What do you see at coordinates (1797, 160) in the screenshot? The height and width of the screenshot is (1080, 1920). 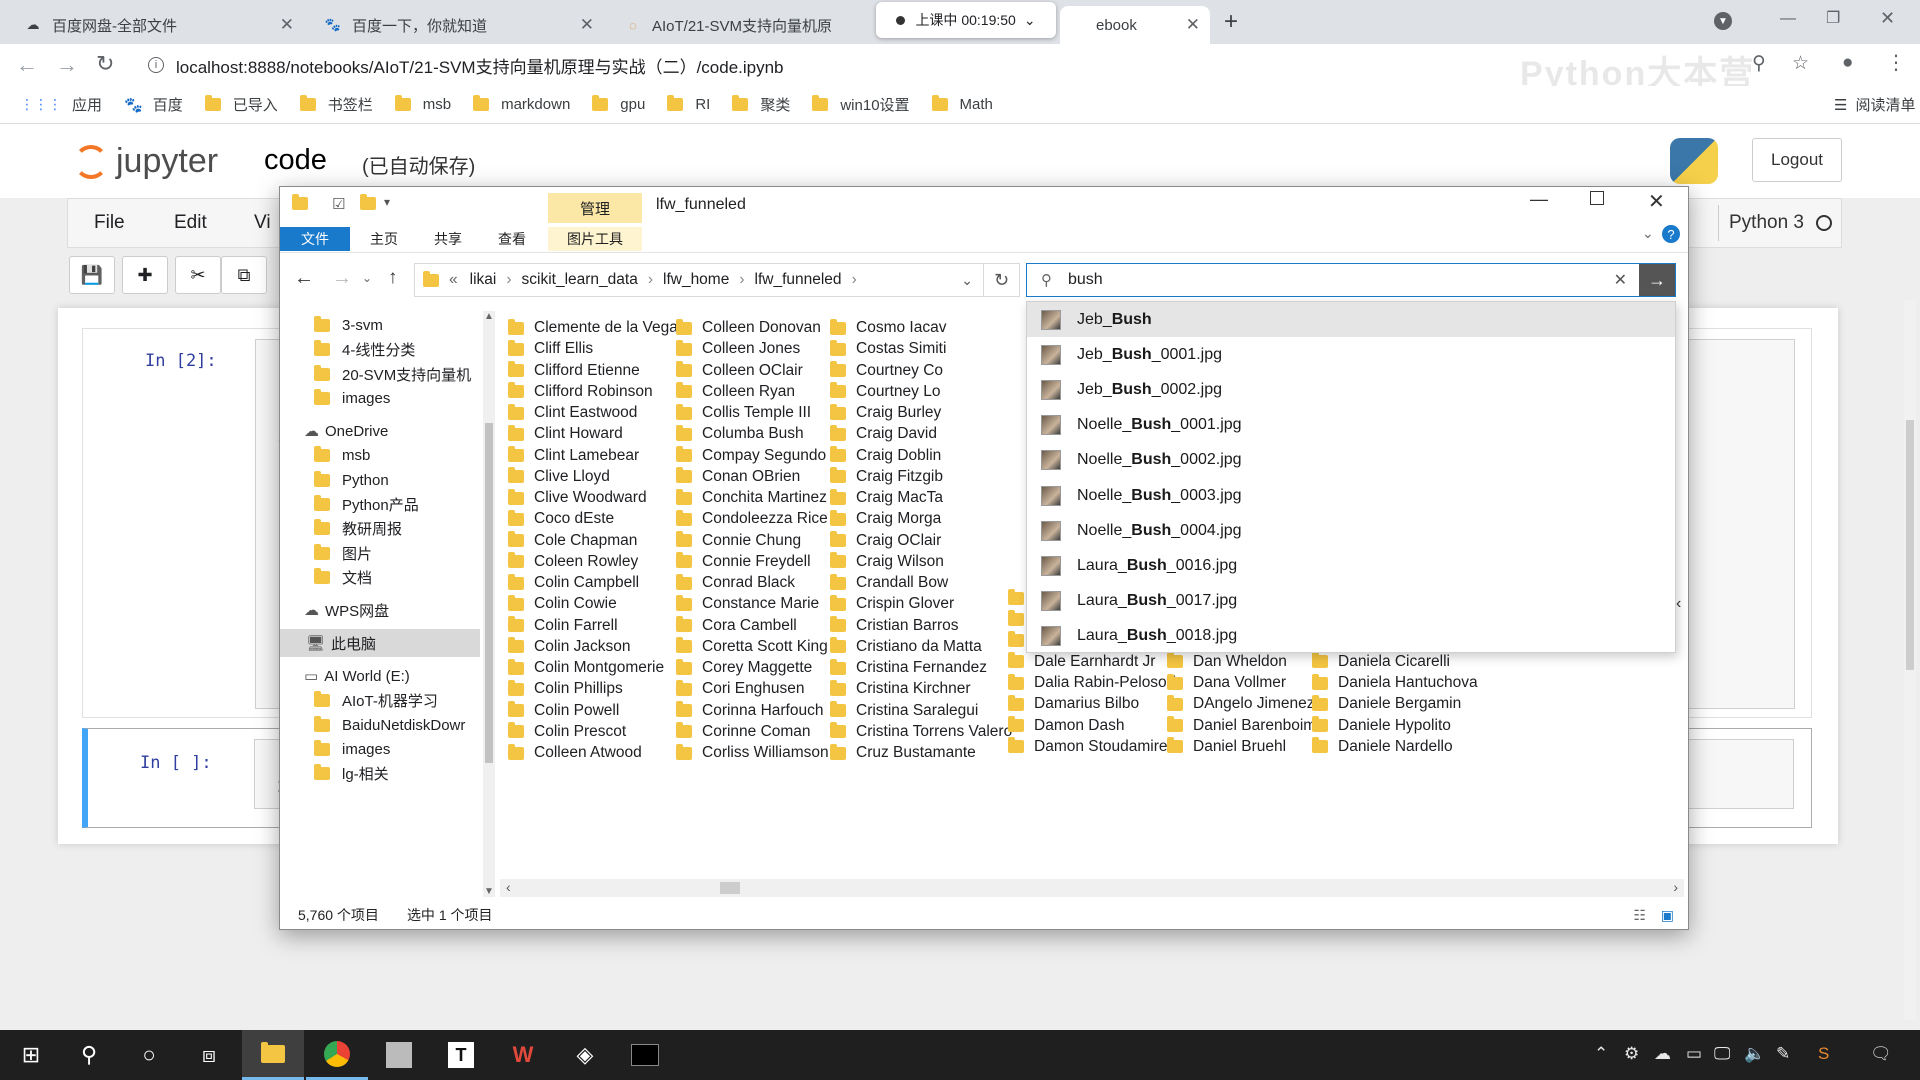 I see `logout-button: Logout` at bounding box center [1797, 160].